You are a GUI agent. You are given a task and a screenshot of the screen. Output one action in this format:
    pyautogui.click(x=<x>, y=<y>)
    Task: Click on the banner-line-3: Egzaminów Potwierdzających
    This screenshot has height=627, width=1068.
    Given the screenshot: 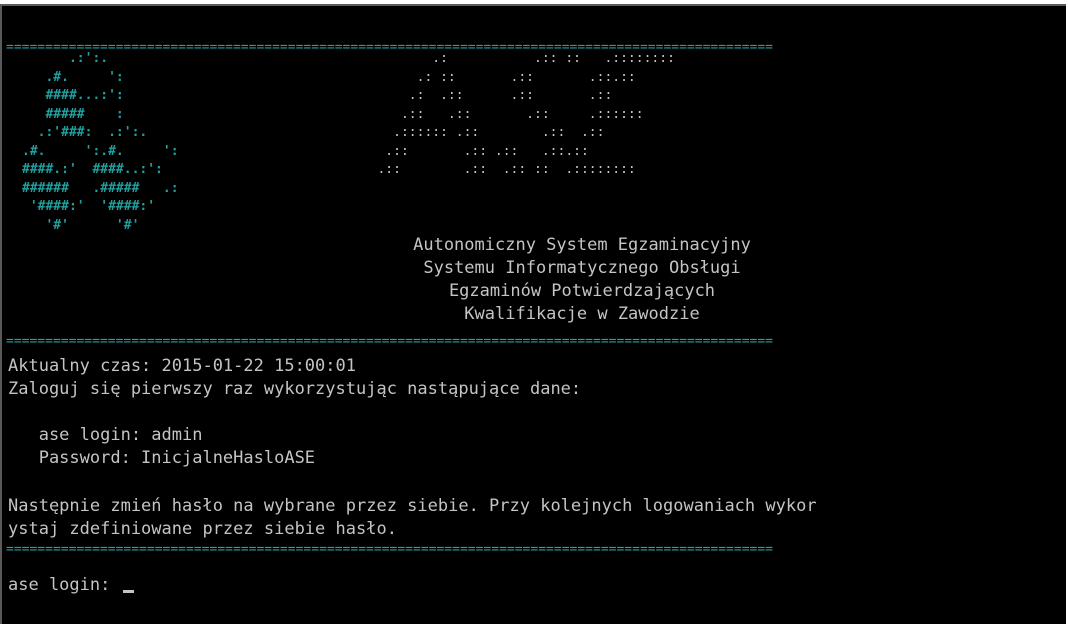 What is the action you would take?
    pyautogui.click(x=582, y=291)
    